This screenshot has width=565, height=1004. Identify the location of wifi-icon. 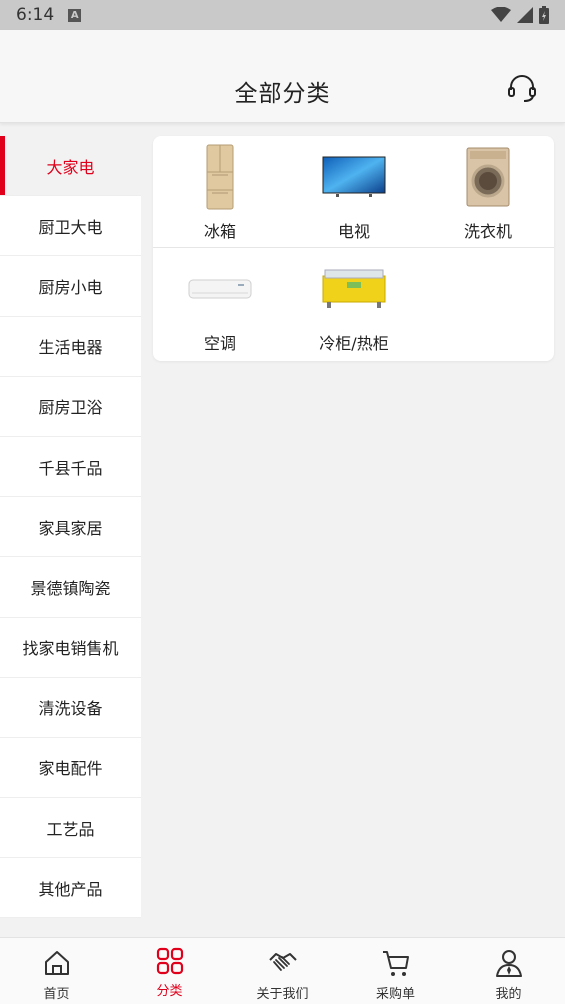
(501, 14).